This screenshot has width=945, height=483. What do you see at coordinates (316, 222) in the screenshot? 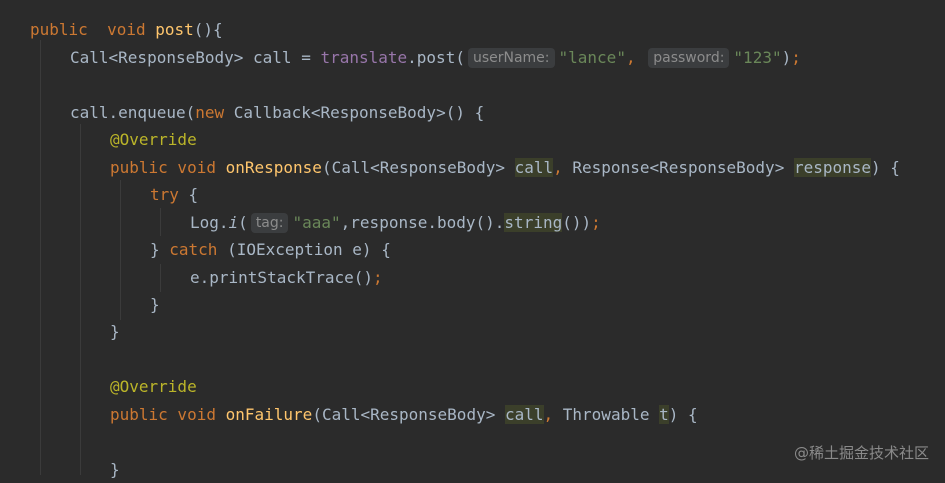
I see `string-literal: "aaa"` at bounding box center [316, 222].